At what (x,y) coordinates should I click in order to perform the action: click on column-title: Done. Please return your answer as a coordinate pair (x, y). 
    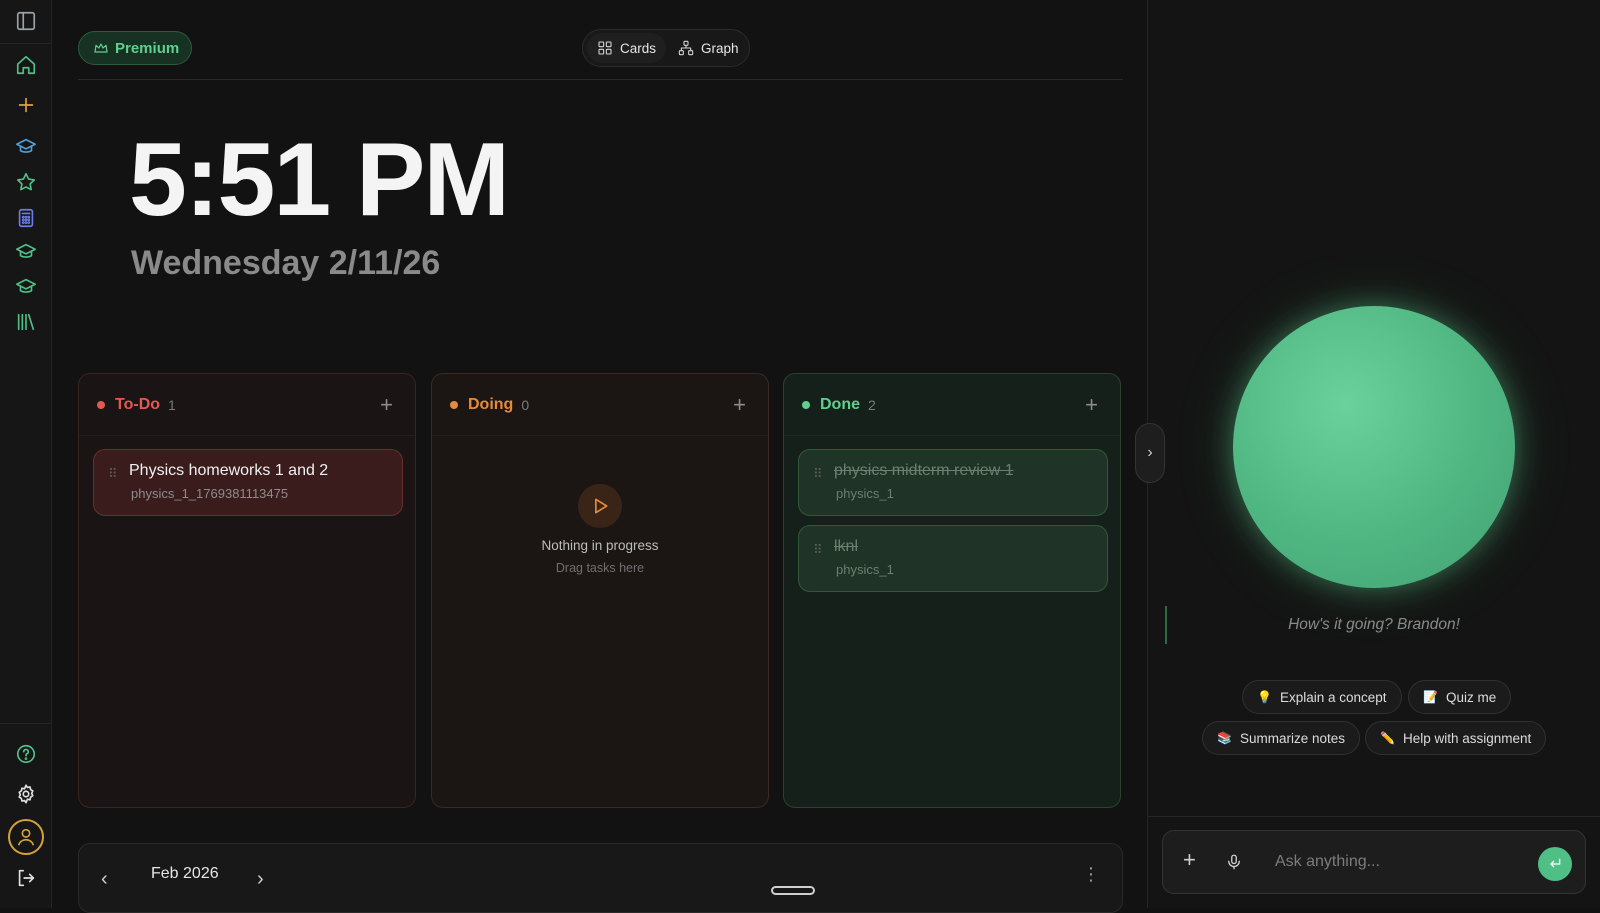
    Looking at the image, I should click on (840, 404).